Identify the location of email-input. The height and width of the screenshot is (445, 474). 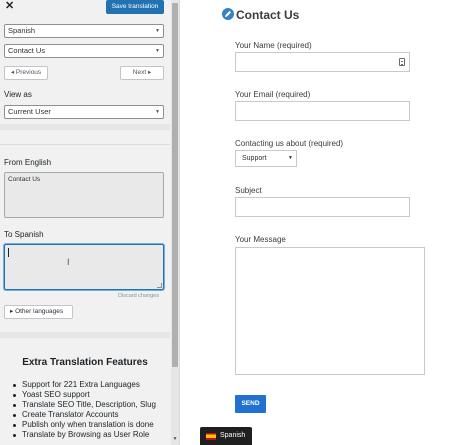
(322, 111).